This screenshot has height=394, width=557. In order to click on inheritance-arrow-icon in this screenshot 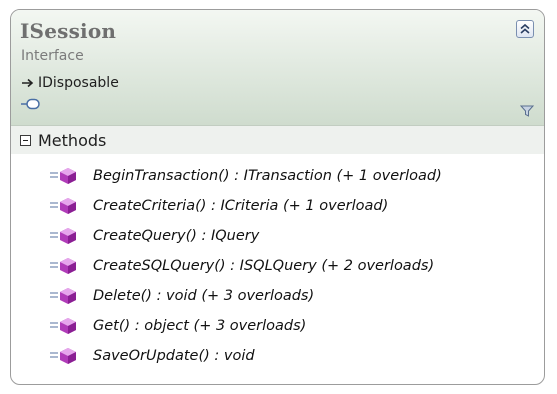, I will do `click(28, 83)`.